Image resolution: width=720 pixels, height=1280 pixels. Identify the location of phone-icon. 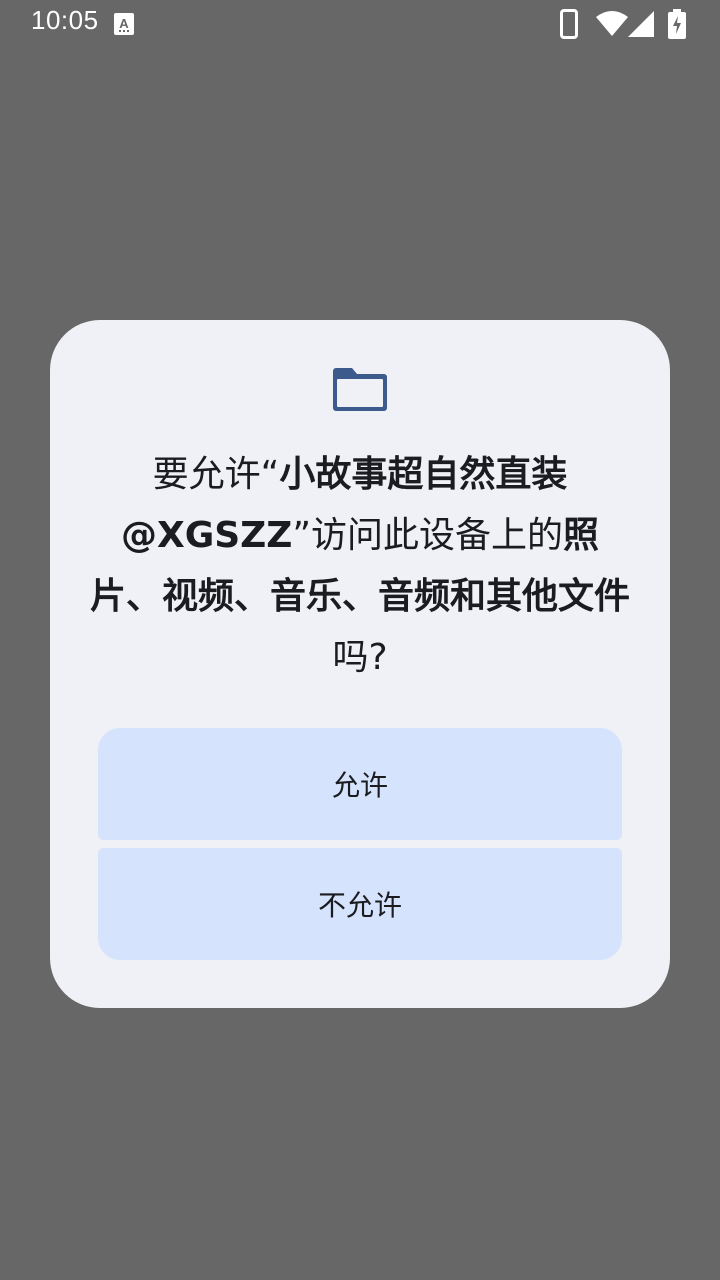
(569, 26).